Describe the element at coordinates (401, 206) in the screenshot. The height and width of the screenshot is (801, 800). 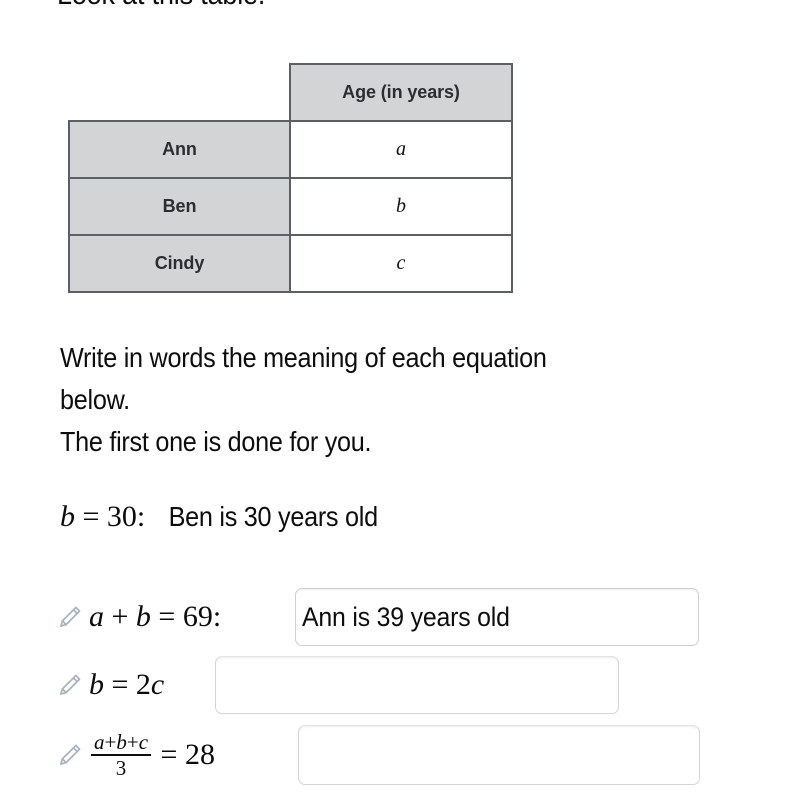
I see `table-row-value-ben: b` at that location.